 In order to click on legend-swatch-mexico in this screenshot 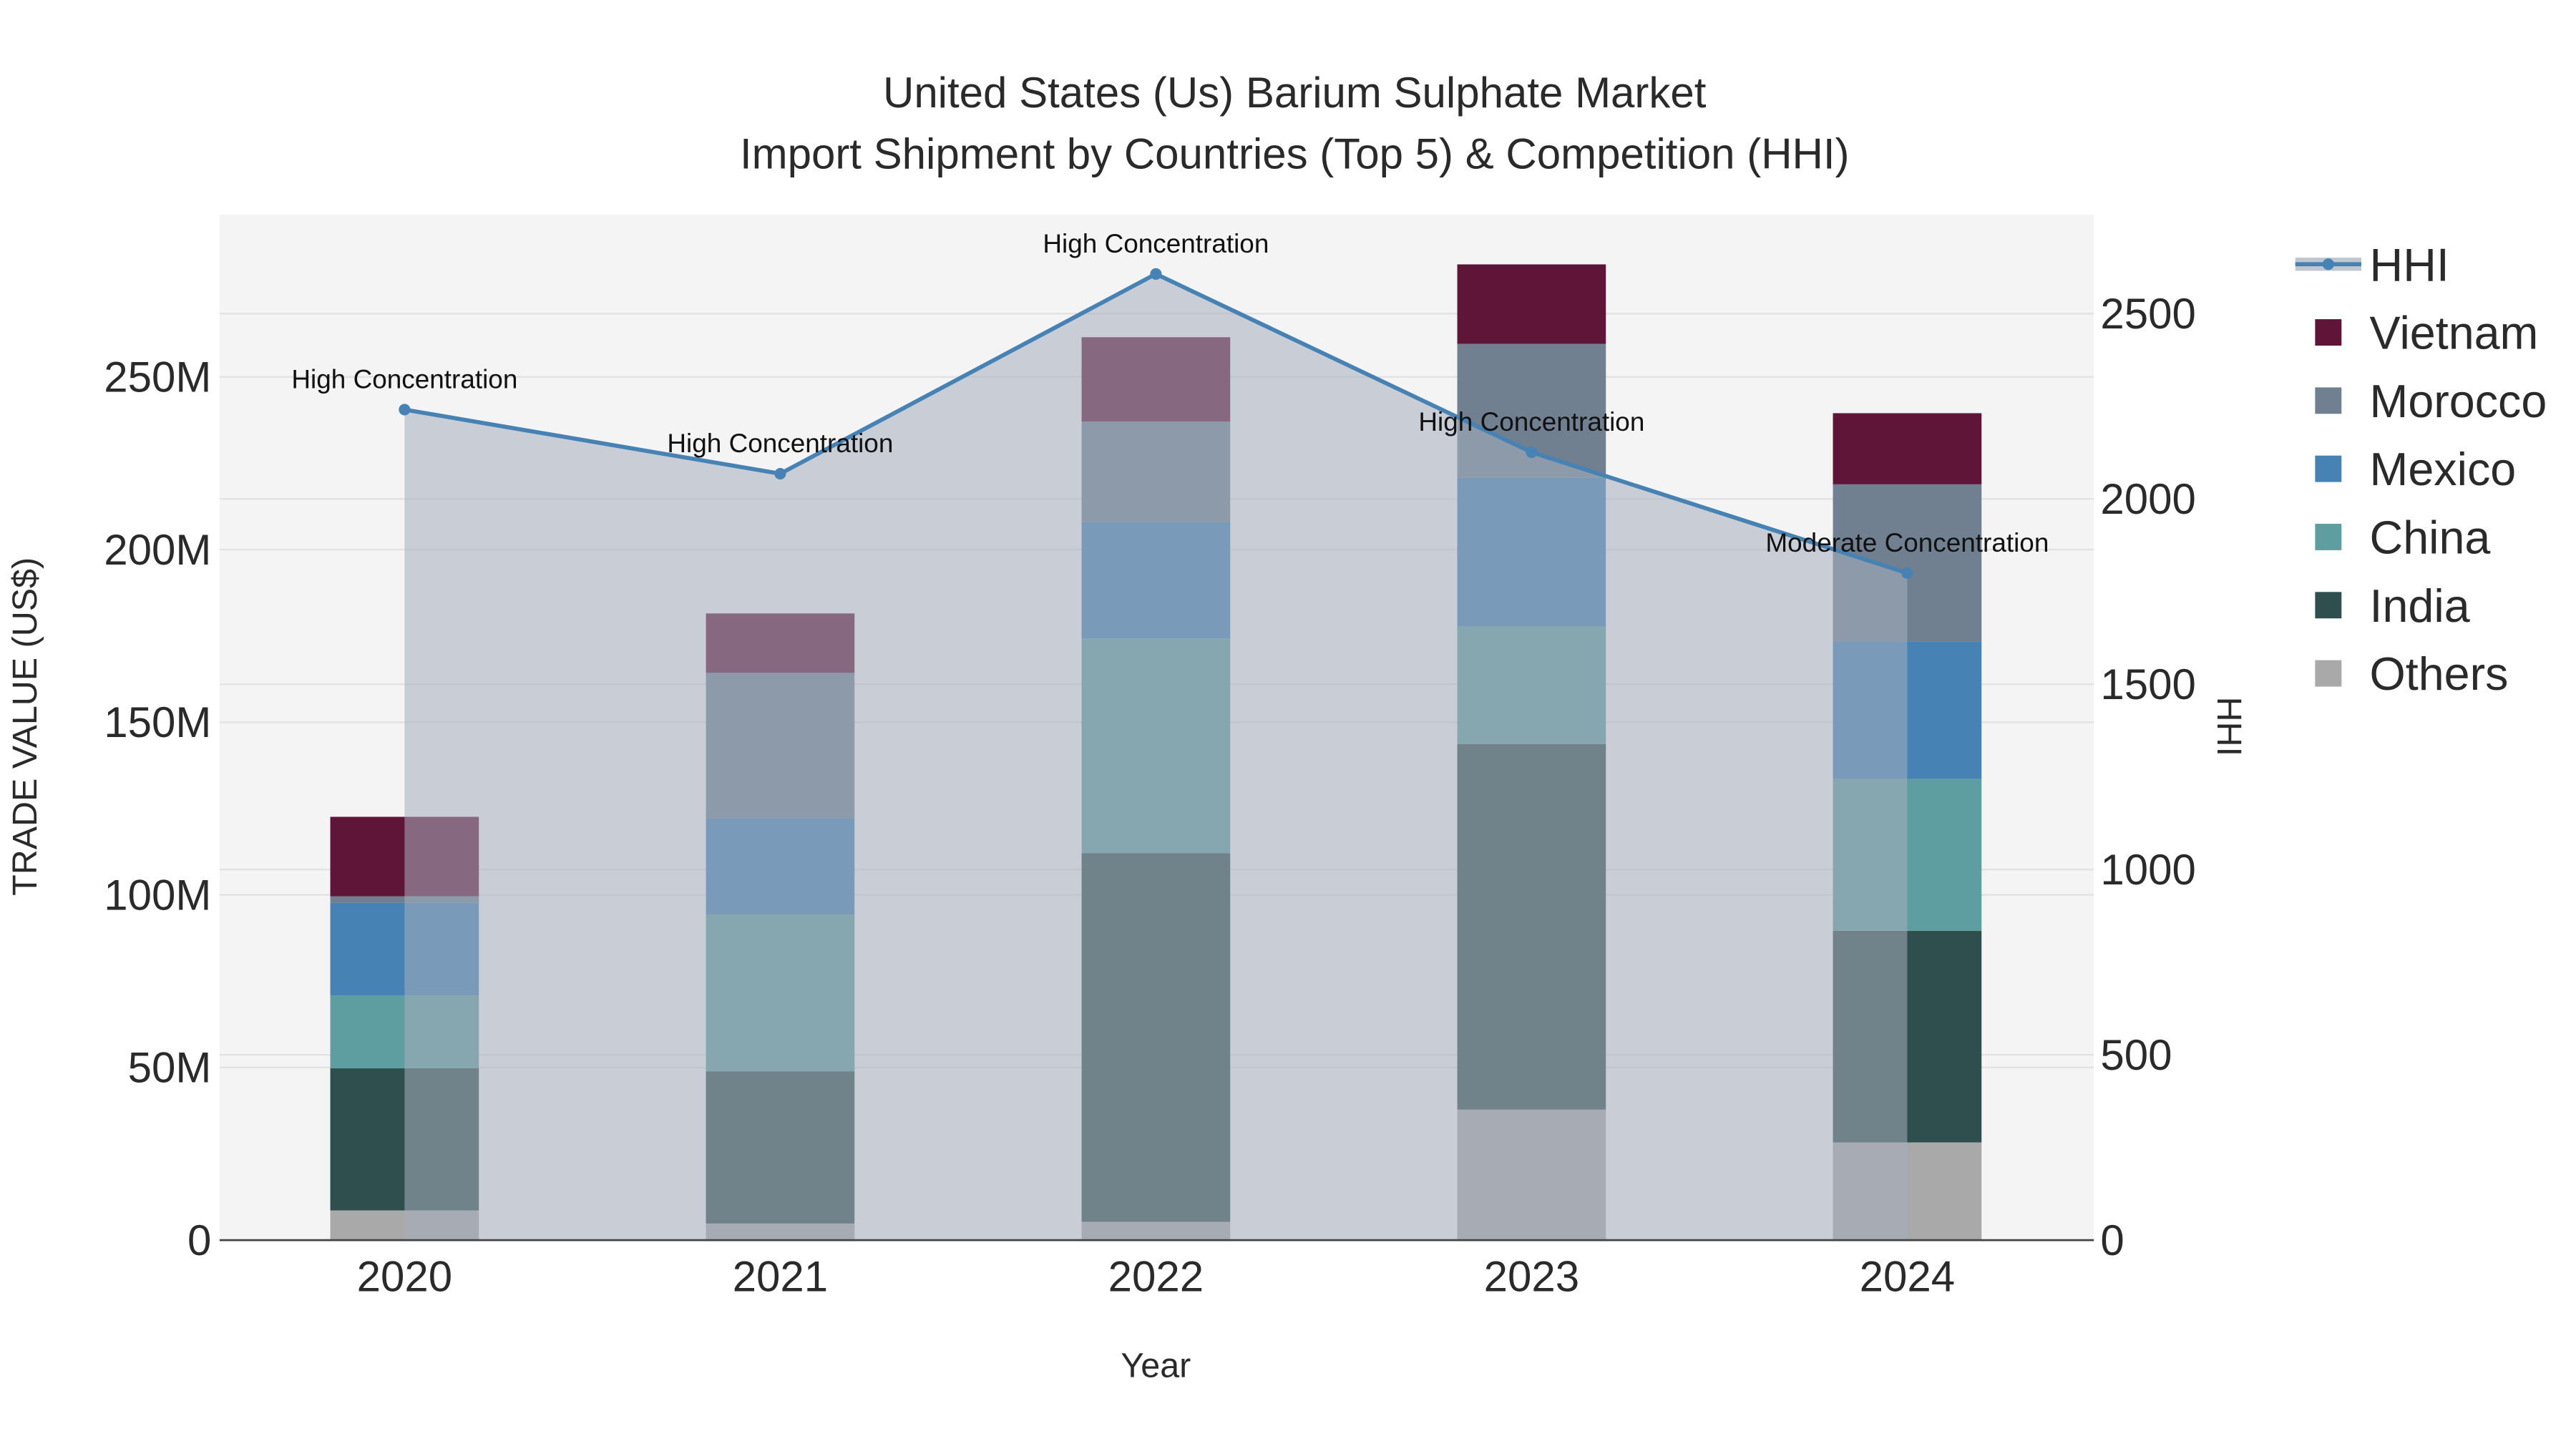, I will do `click(2328, 468)`.